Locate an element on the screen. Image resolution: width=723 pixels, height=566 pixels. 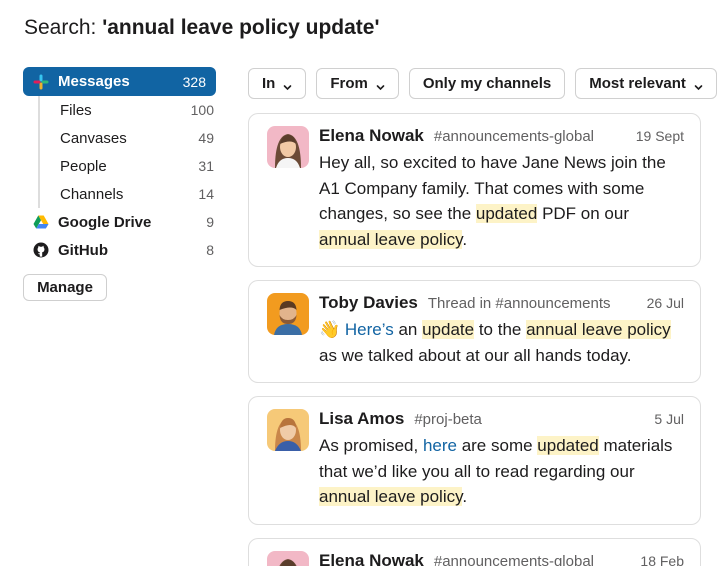
sender-name: Toby Davies is located at coordinates (368, 303).